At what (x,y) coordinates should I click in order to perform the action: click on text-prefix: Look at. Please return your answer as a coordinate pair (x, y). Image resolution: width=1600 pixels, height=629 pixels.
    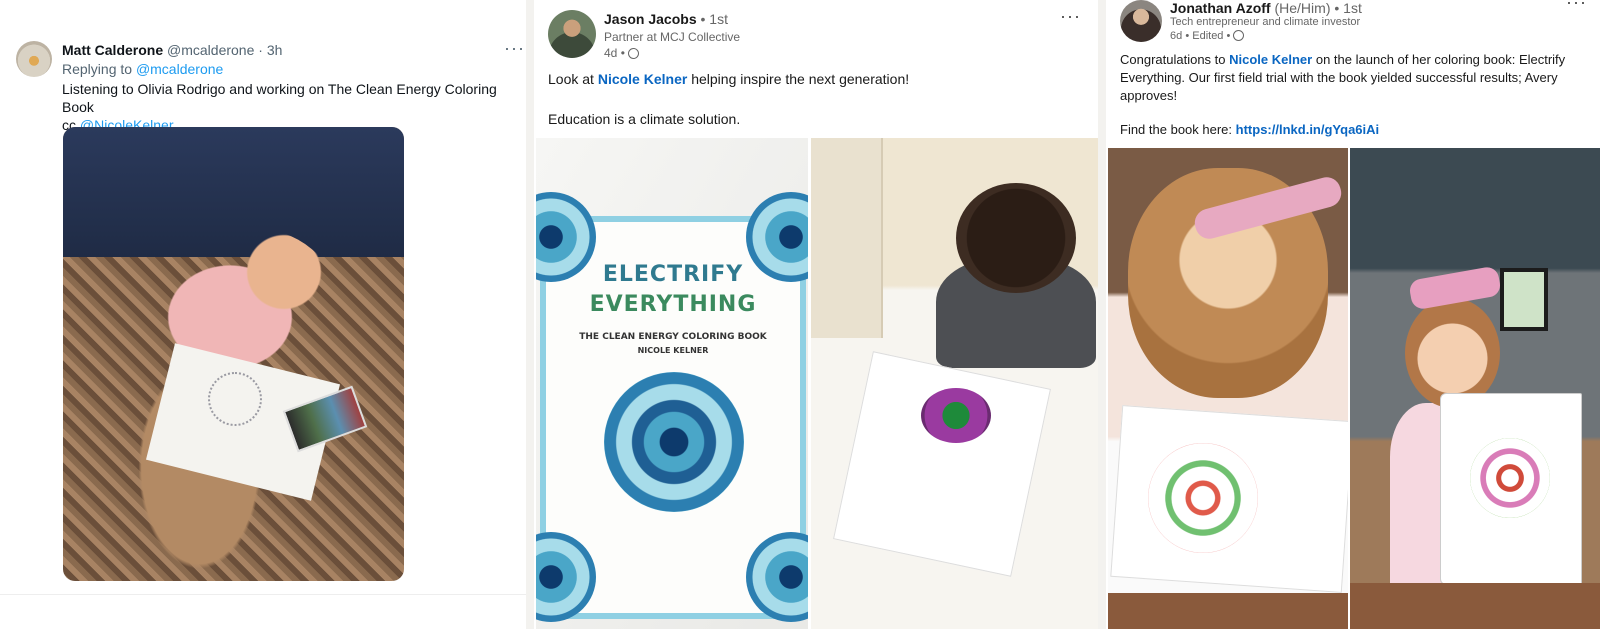
    Looking at the image, I should click on (571, 79).